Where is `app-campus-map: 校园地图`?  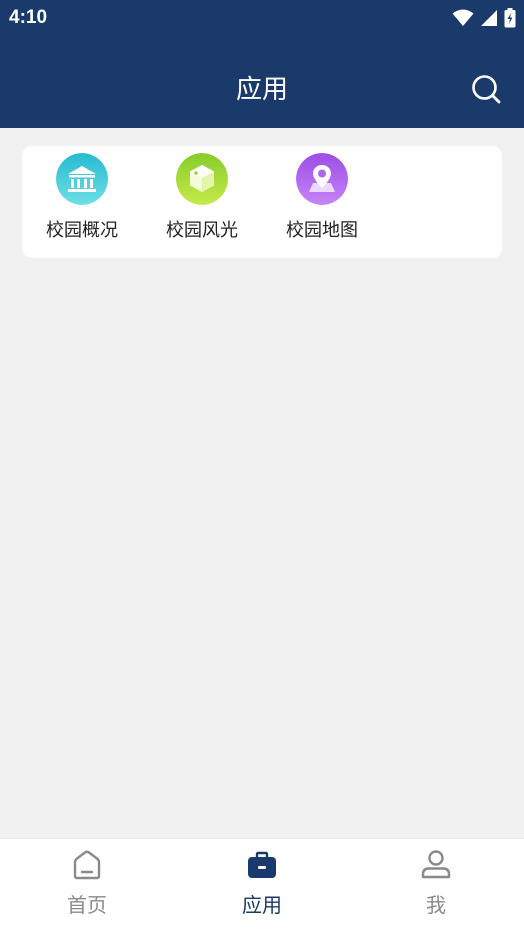
app-campus-map: 校园地图 is located at coordinates (322, 202).